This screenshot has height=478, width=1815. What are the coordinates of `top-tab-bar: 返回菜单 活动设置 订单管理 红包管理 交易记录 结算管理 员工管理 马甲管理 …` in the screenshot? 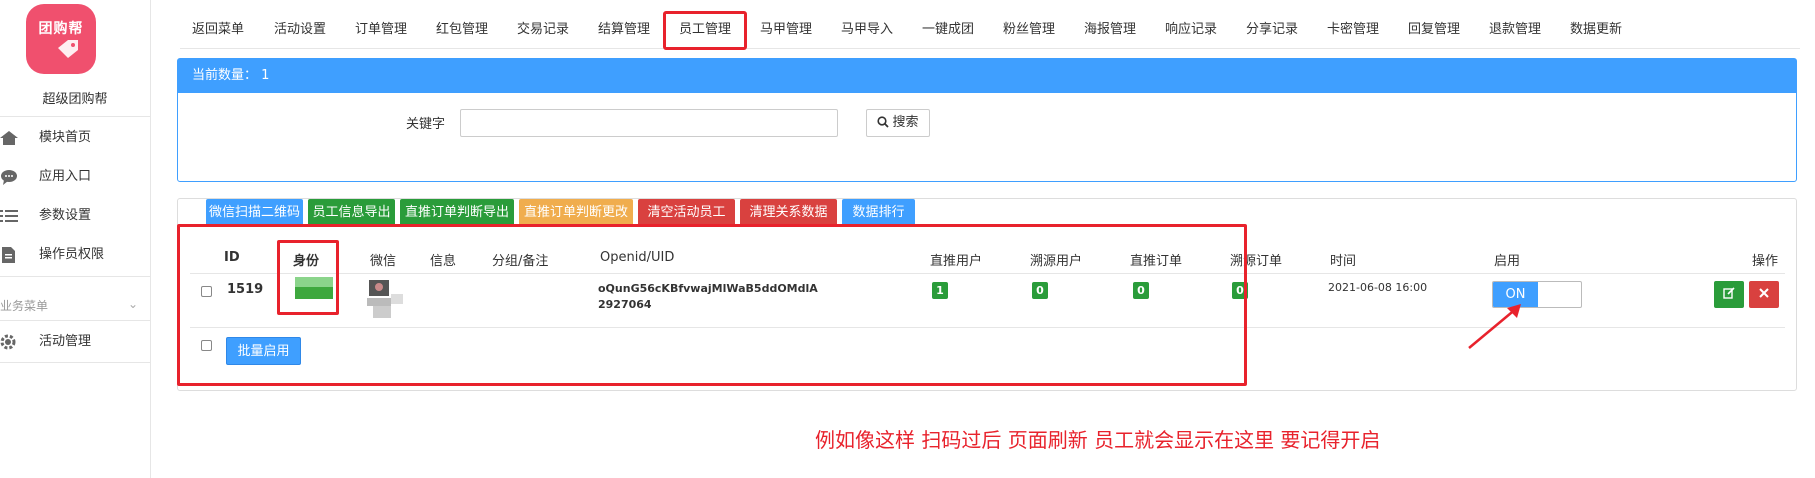 It's located at (990, 31).